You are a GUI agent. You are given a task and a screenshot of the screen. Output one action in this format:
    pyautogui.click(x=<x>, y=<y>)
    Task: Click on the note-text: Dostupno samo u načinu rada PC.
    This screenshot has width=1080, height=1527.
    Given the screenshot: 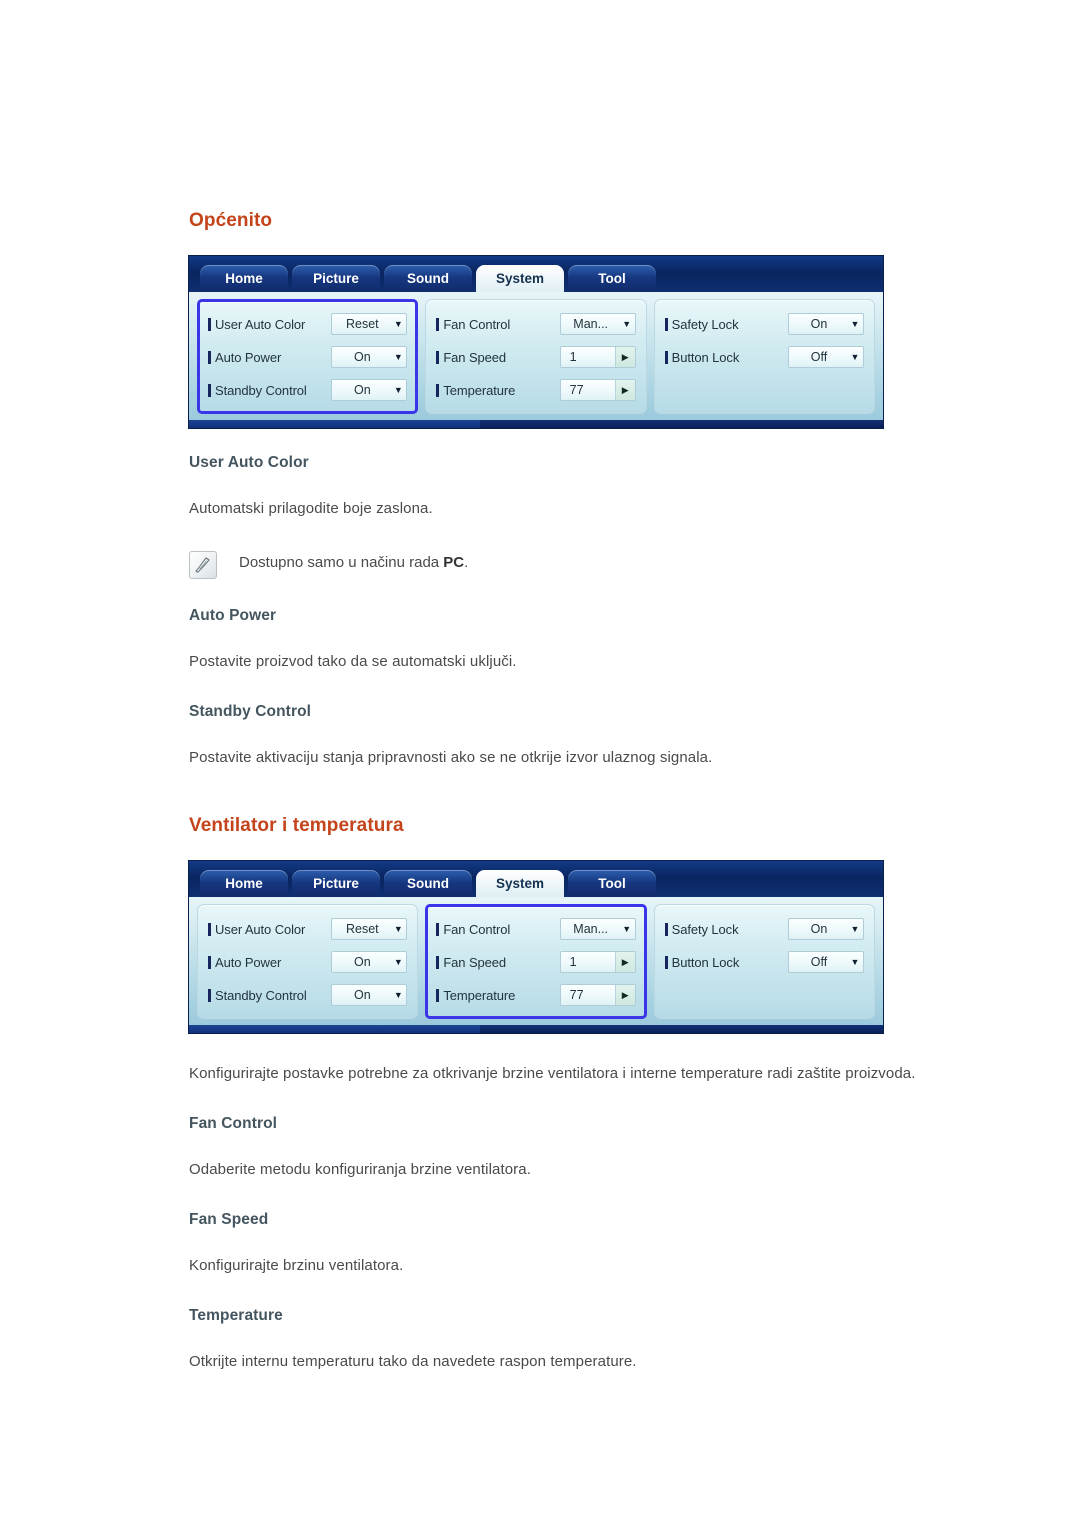 What is the action you would take?
    pyautogui.click(x=353, y=563)
    